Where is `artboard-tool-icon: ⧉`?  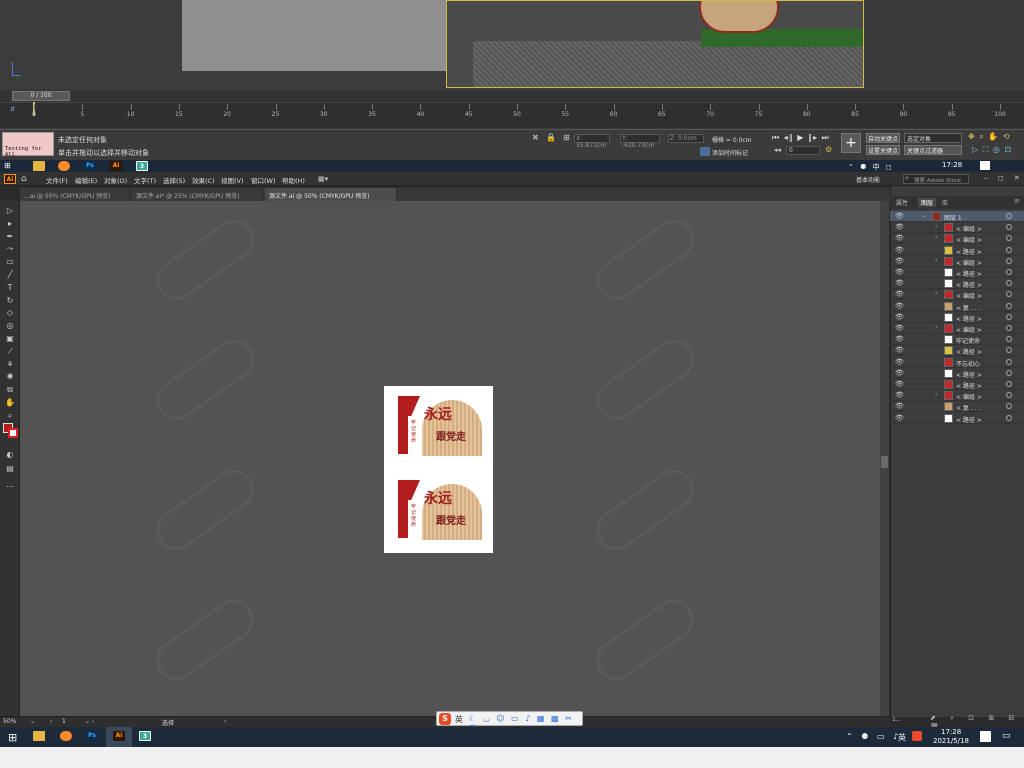 artboard-tool-icon: ⧉ is located at coordinates (10, 390).